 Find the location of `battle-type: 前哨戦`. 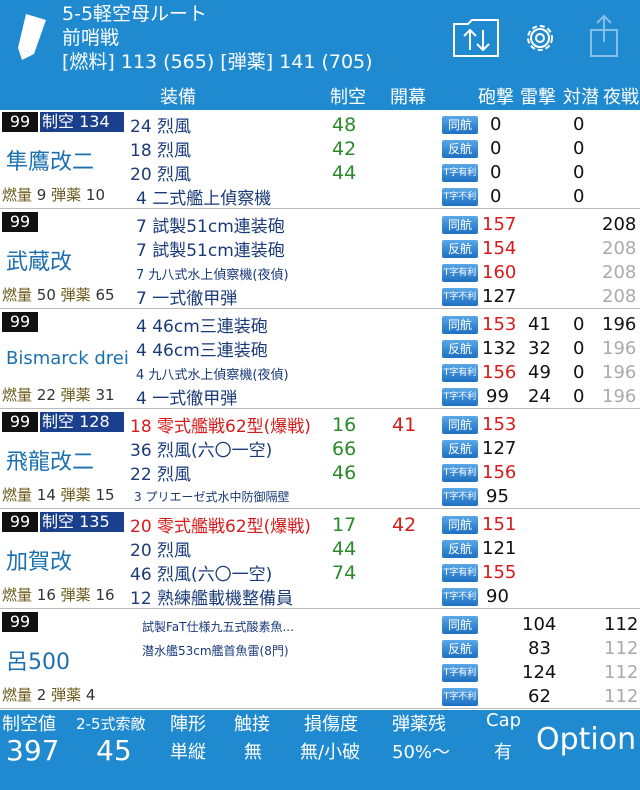

battle-type: 前哨戦 is located at coordinates (91, 38).